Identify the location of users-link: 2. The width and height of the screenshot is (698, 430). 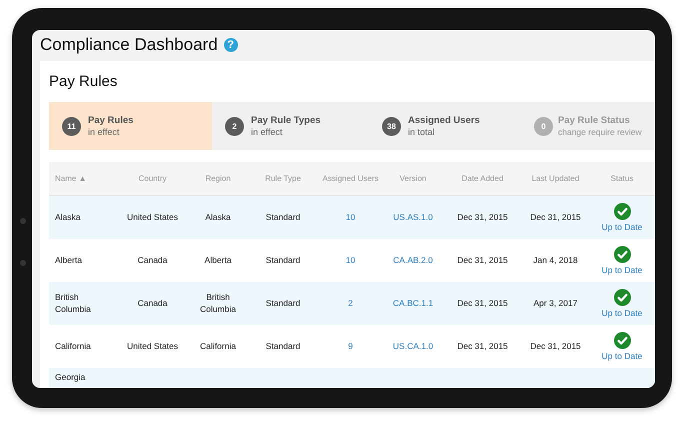
(350, 304).